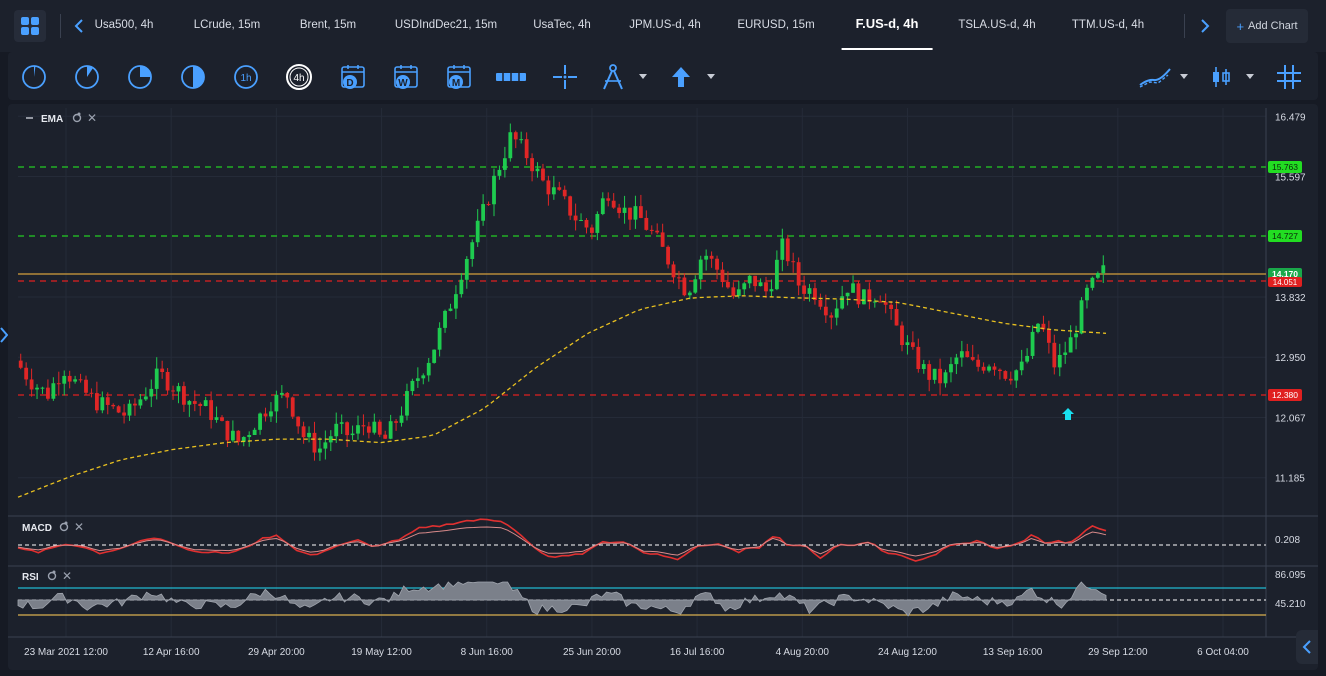  I want to click on timeframe-h4-button: 4h, so click(299, 77).